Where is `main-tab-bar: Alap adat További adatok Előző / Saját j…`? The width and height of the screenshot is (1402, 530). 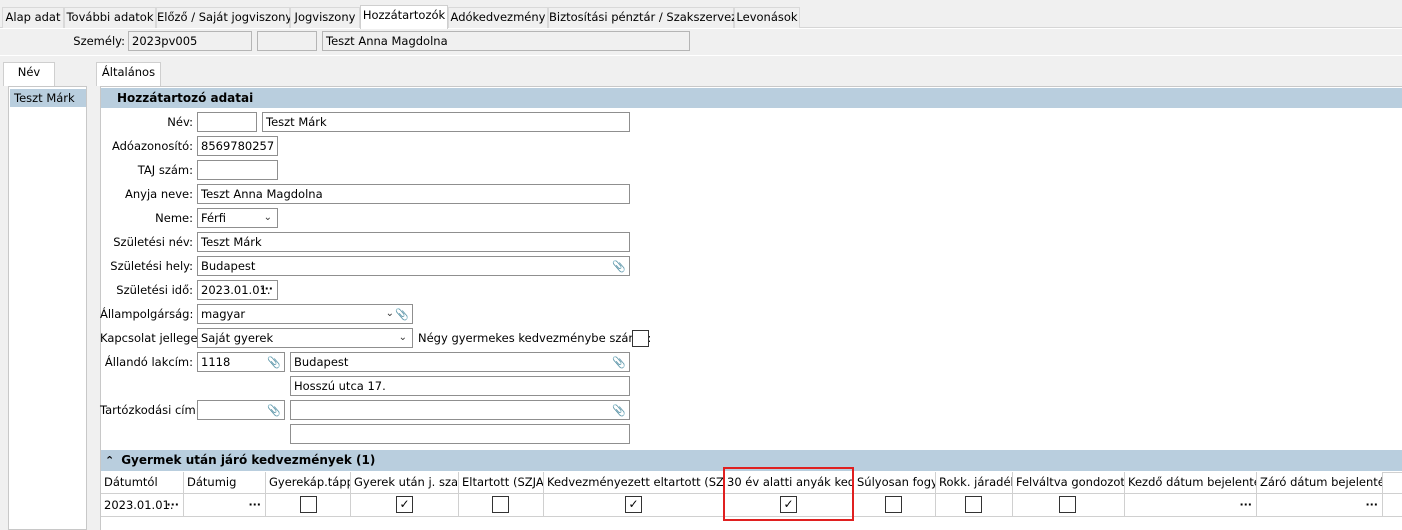
main-tab-bar: Alap adat További adatok Előző / Saját j… is located at coordinates (701, 14).